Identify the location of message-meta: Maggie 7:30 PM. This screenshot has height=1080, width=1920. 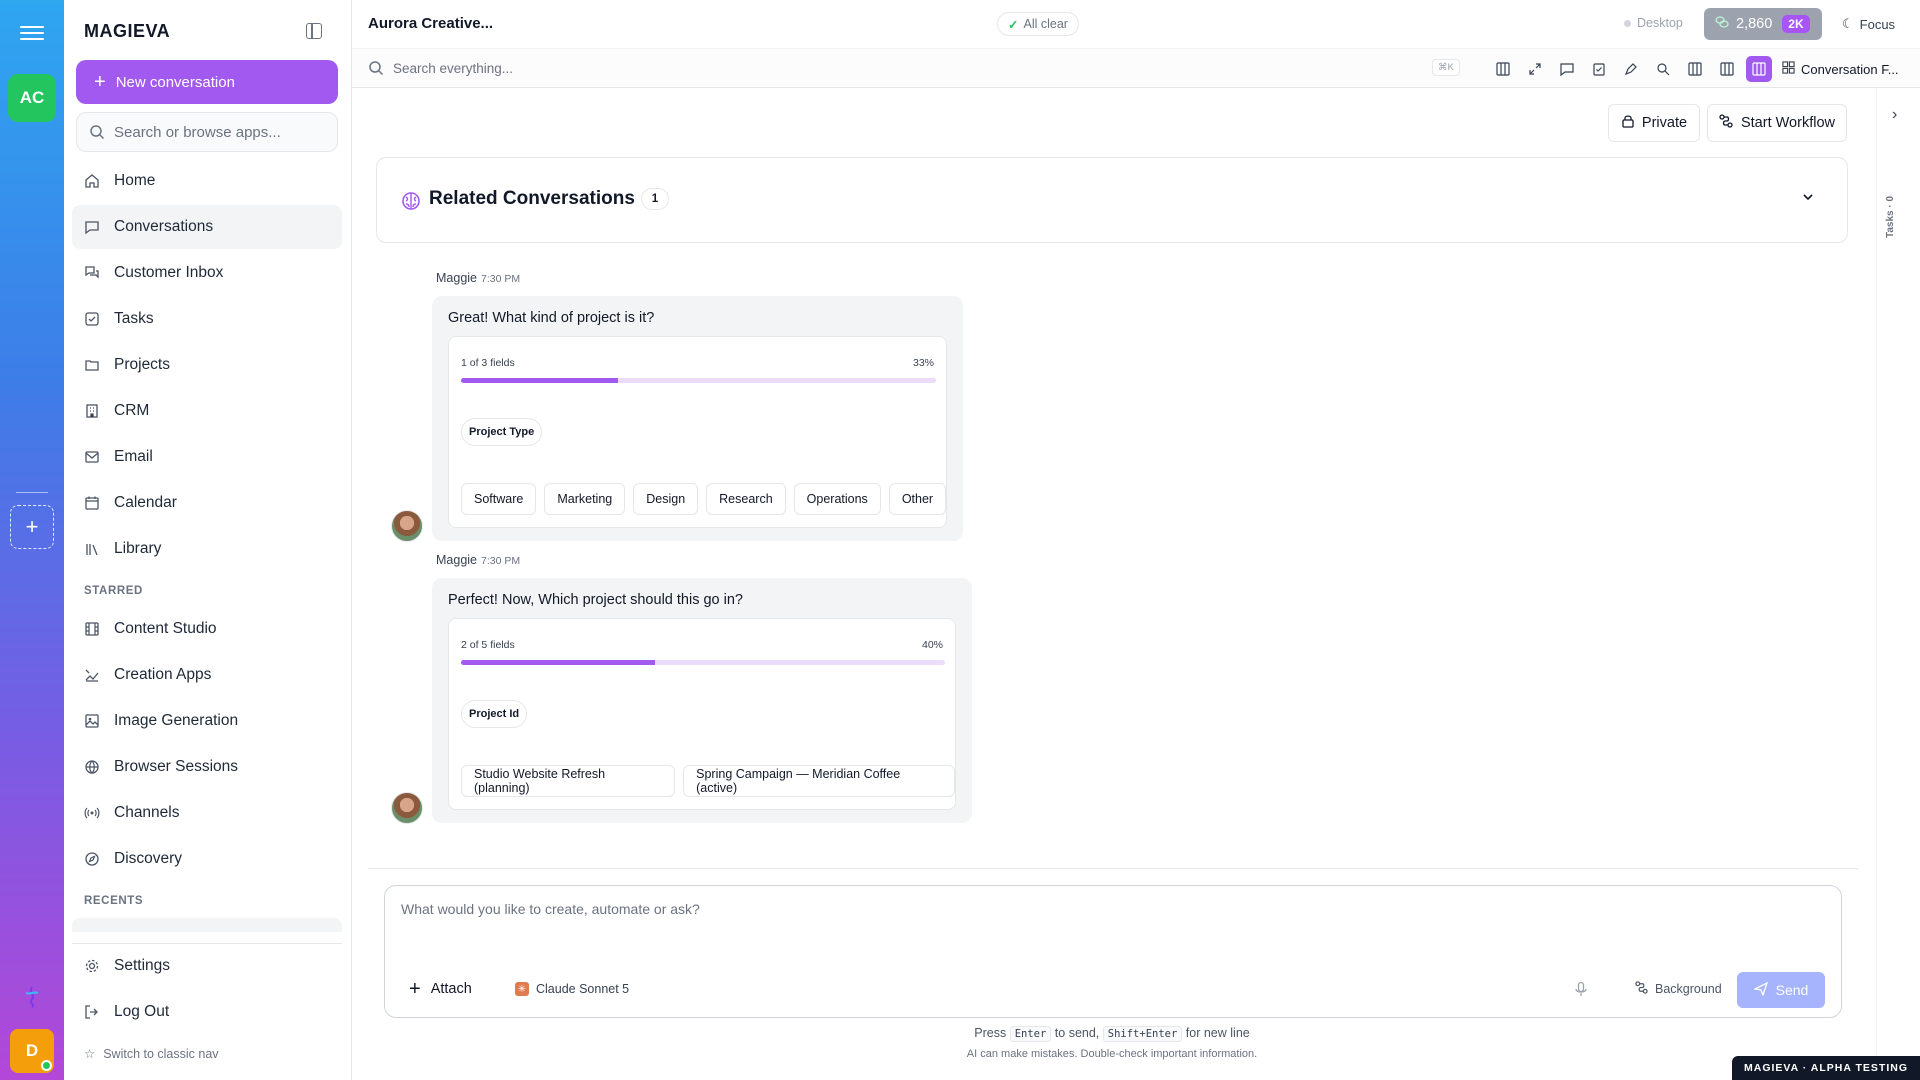
(478, 278).